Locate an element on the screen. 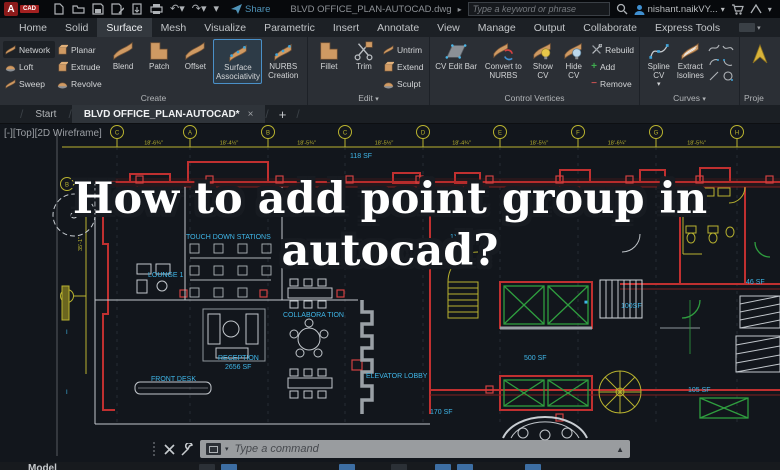 Image resolution: width=780 pixels, height=470 pixels. trim-button: Trim is located at coordinates (364, 56).